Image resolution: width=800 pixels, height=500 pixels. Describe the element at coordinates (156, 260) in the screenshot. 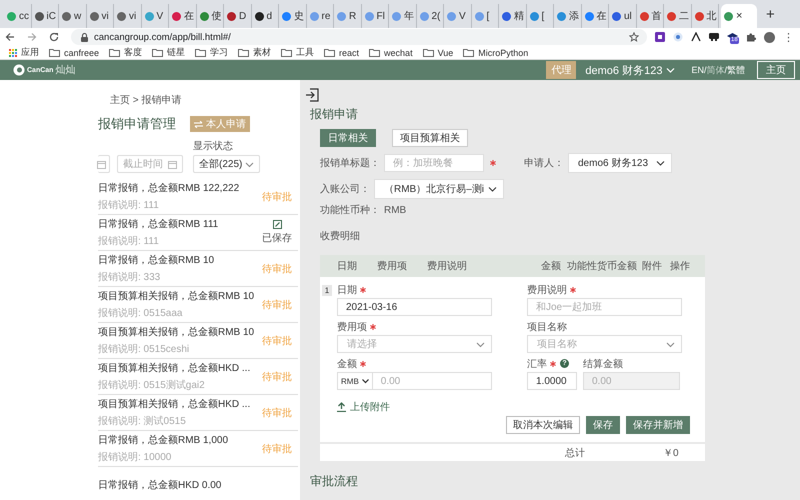

I see `item-title: 日常报销，总金额RMB 10` at that location.